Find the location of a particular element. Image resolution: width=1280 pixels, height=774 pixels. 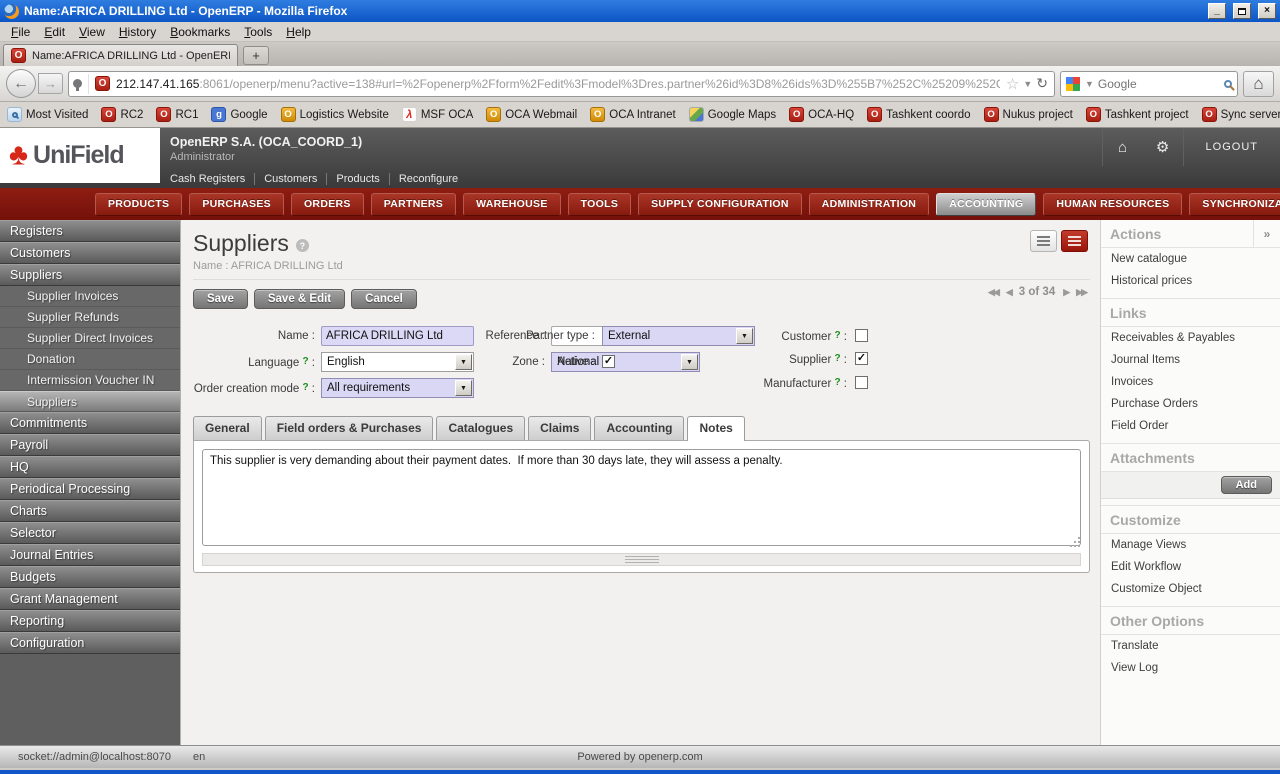

bookmark-google: g Google is located at coordinates (239, 114).